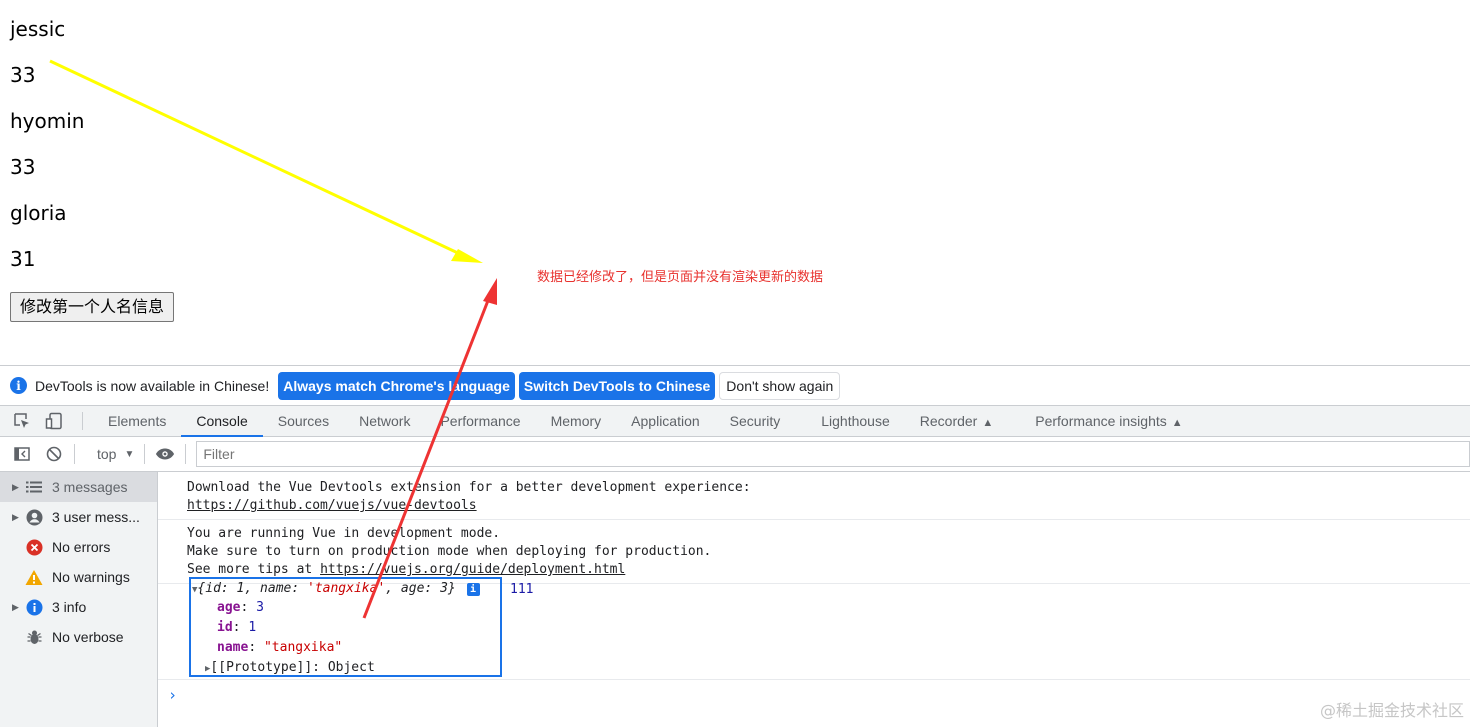  I want to click on sidebar-item-verbose: No verbose, so click(78, 637).